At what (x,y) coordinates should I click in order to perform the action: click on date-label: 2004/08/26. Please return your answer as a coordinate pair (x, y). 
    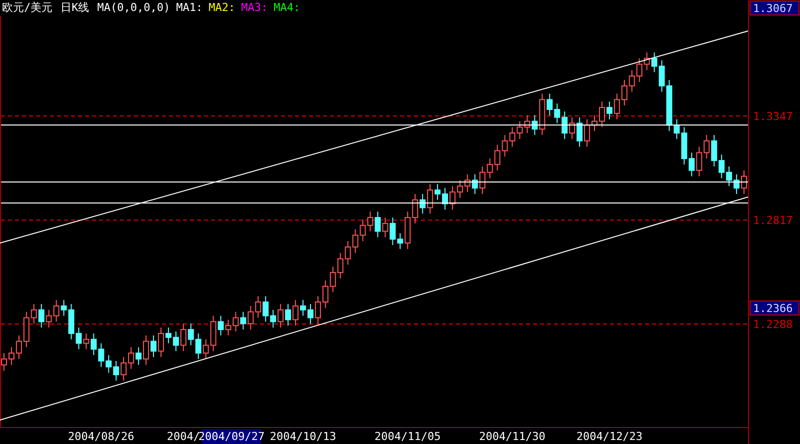
    Looking at the image, I should click on (101, 436).